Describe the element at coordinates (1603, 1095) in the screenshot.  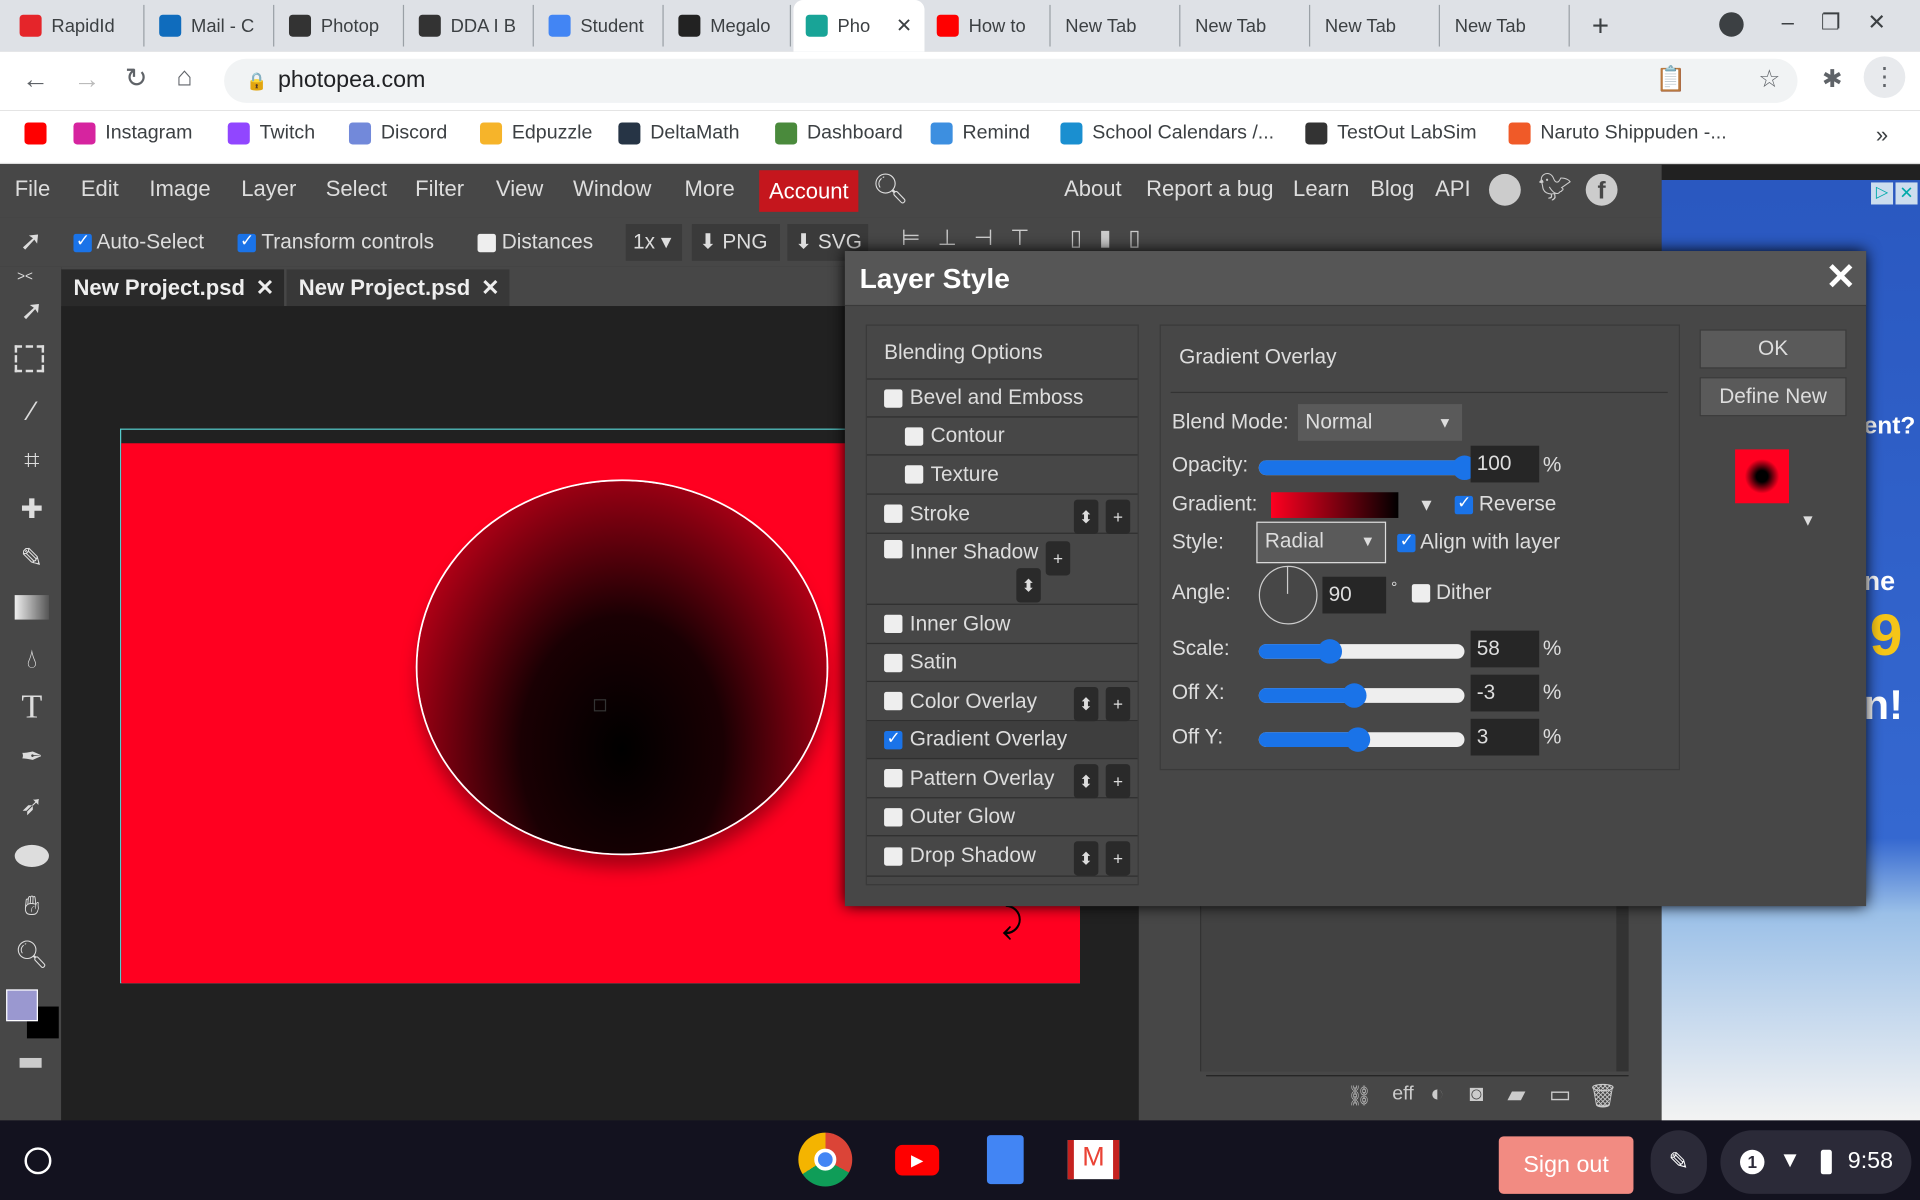
I see `trash-icon: 🗑︎` at that location.